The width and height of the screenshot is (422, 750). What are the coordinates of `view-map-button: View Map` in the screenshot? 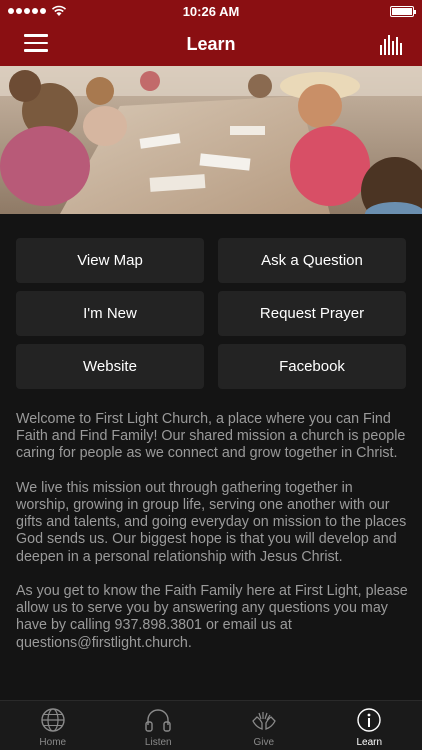 It's located at (110, 260).